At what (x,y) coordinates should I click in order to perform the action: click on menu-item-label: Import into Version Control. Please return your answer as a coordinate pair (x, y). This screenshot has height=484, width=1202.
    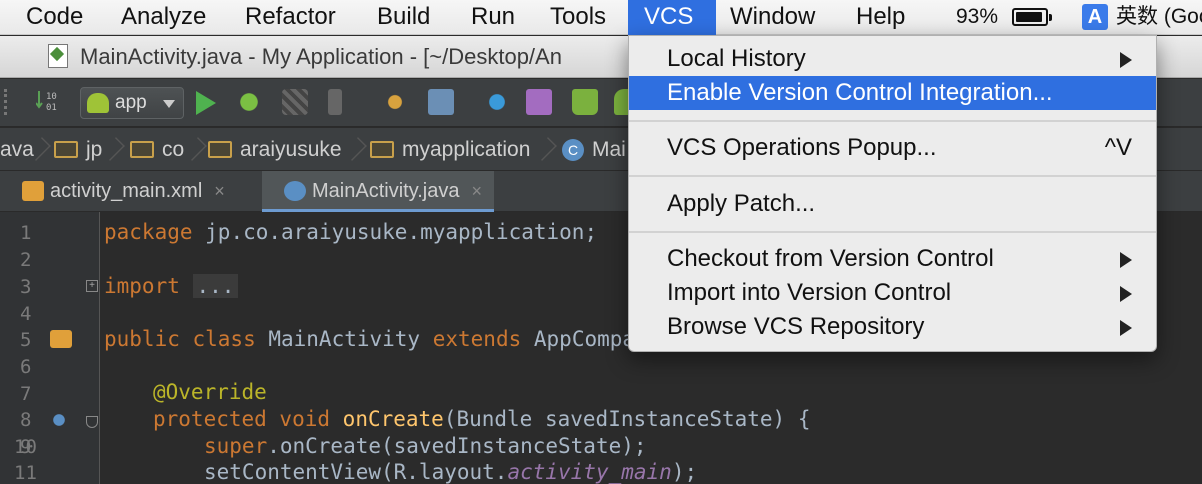
    Looking at the image, I should click on (809, 292).